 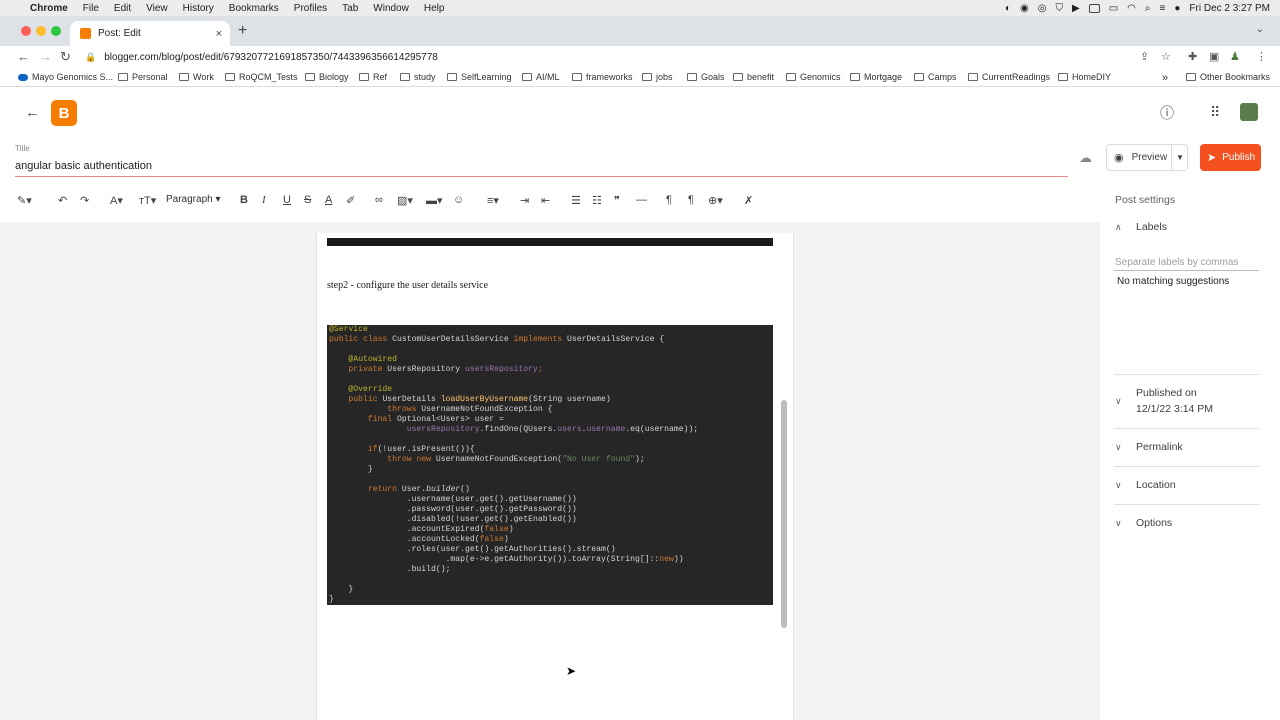 What do you see at coordinates (49, 8) in the screenshot?
I see `menu-app-chrome: Chrome` at bounding box center [49, 8].